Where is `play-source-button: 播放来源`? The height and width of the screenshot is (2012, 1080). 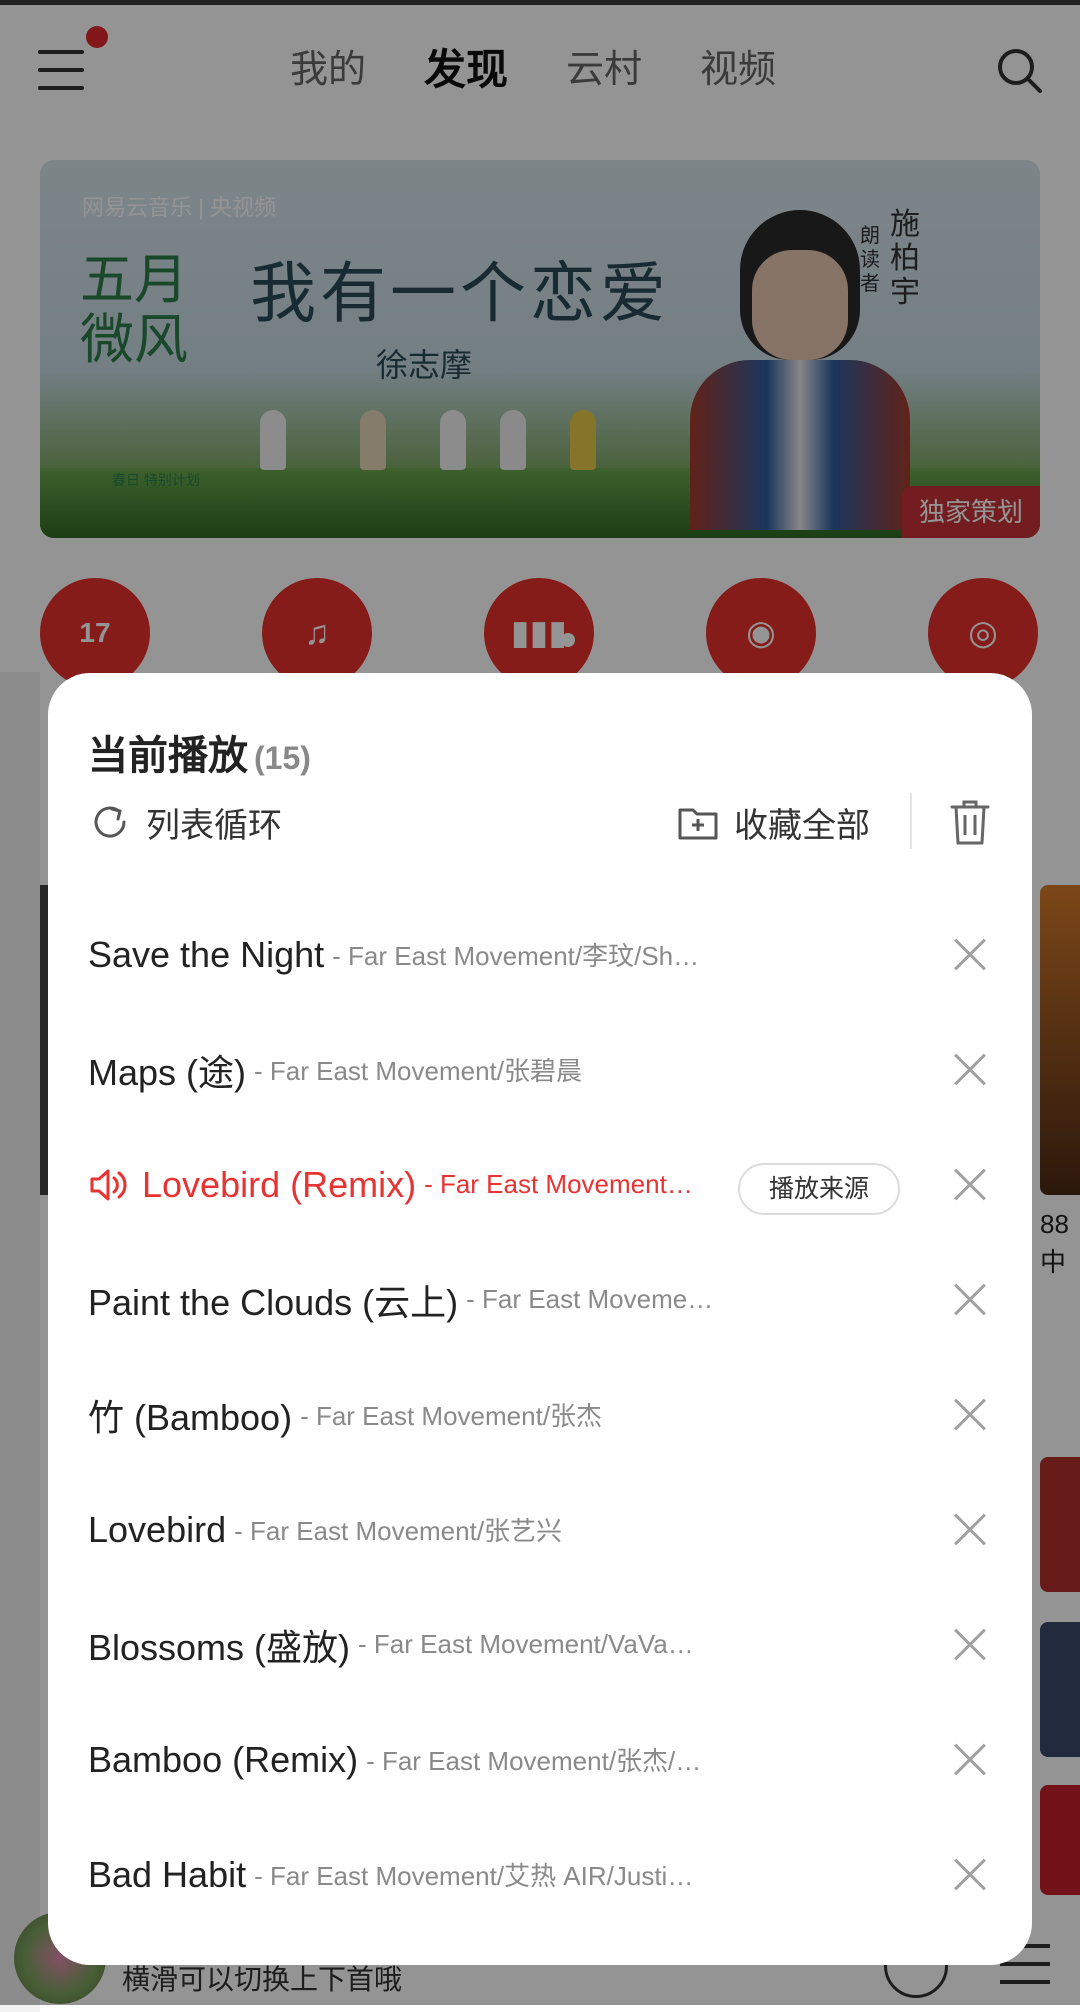
play-source-button: 播放来源 is located at coordinates (819, 1189).